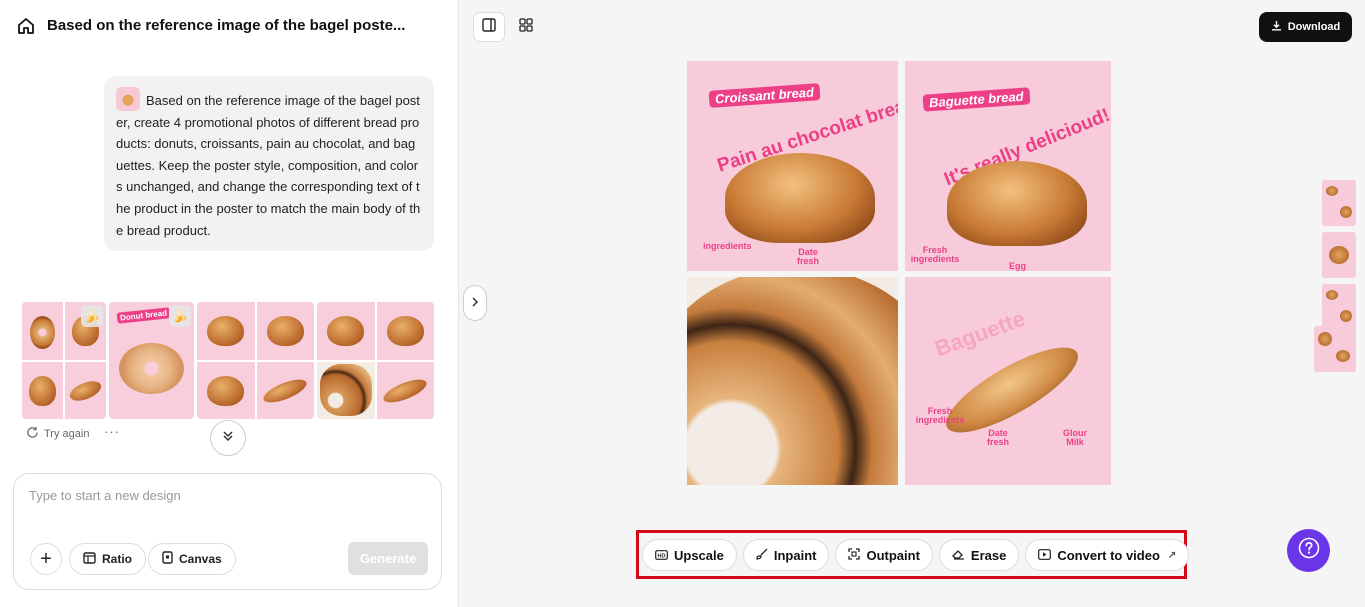 The image size is (1365, 607). I want to click on annotation: ingredients, so click(727, 246).